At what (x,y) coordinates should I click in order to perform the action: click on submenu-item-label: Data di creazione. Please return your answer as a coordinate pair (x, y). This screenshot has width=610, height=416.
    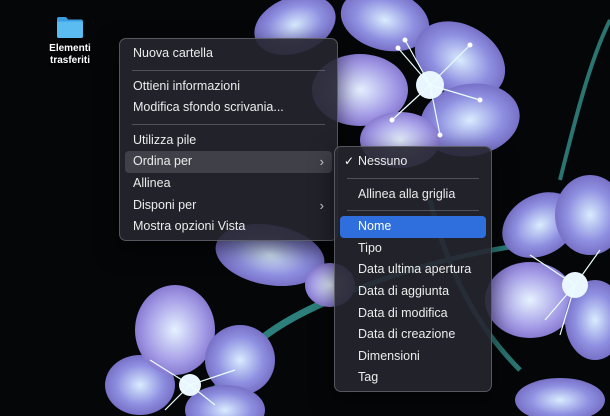
    Looking at the image, I should click on (407, 334).